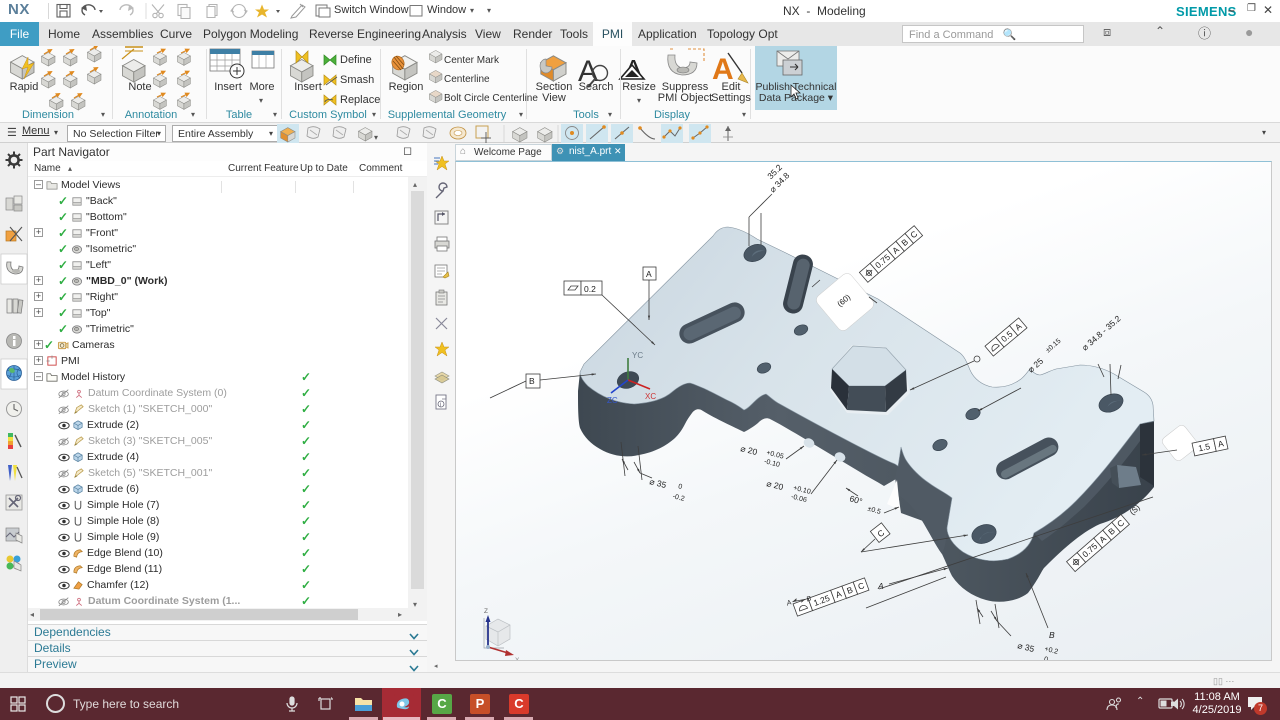 This screenshot has width=1280, height=720. I want to click on svg-text: -0.10, so click(771, 463).